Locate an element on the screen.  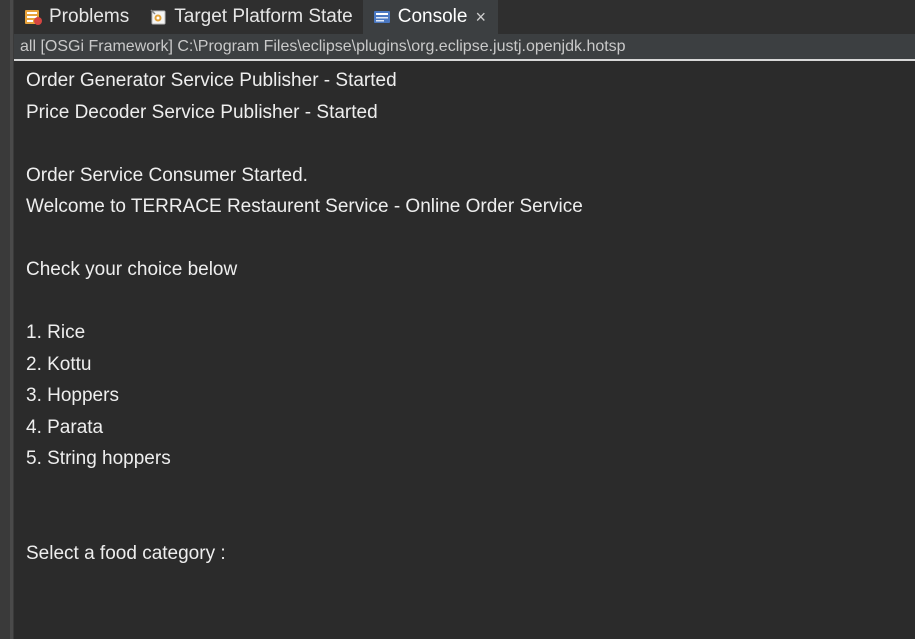
console-icon is located at coordinates (382, 17).